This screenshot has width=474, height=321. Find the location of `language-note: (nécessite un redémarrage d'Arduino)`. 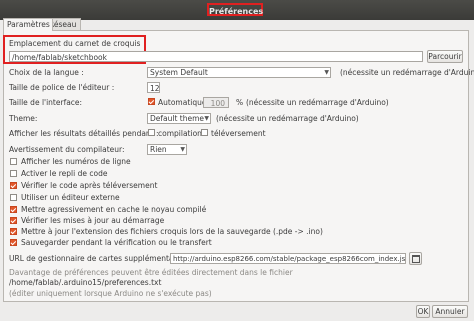

language-note: (nécessite un redémarrage d'Arduino) is located at coordinates (407, 72).